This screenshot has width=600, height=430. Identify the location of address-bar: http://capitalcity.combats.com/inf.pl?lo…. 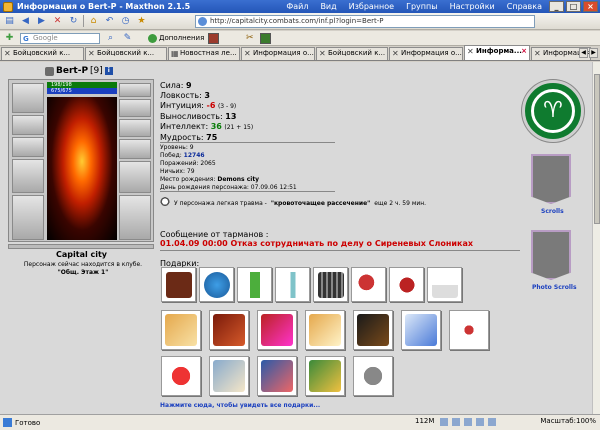
(365, 21).